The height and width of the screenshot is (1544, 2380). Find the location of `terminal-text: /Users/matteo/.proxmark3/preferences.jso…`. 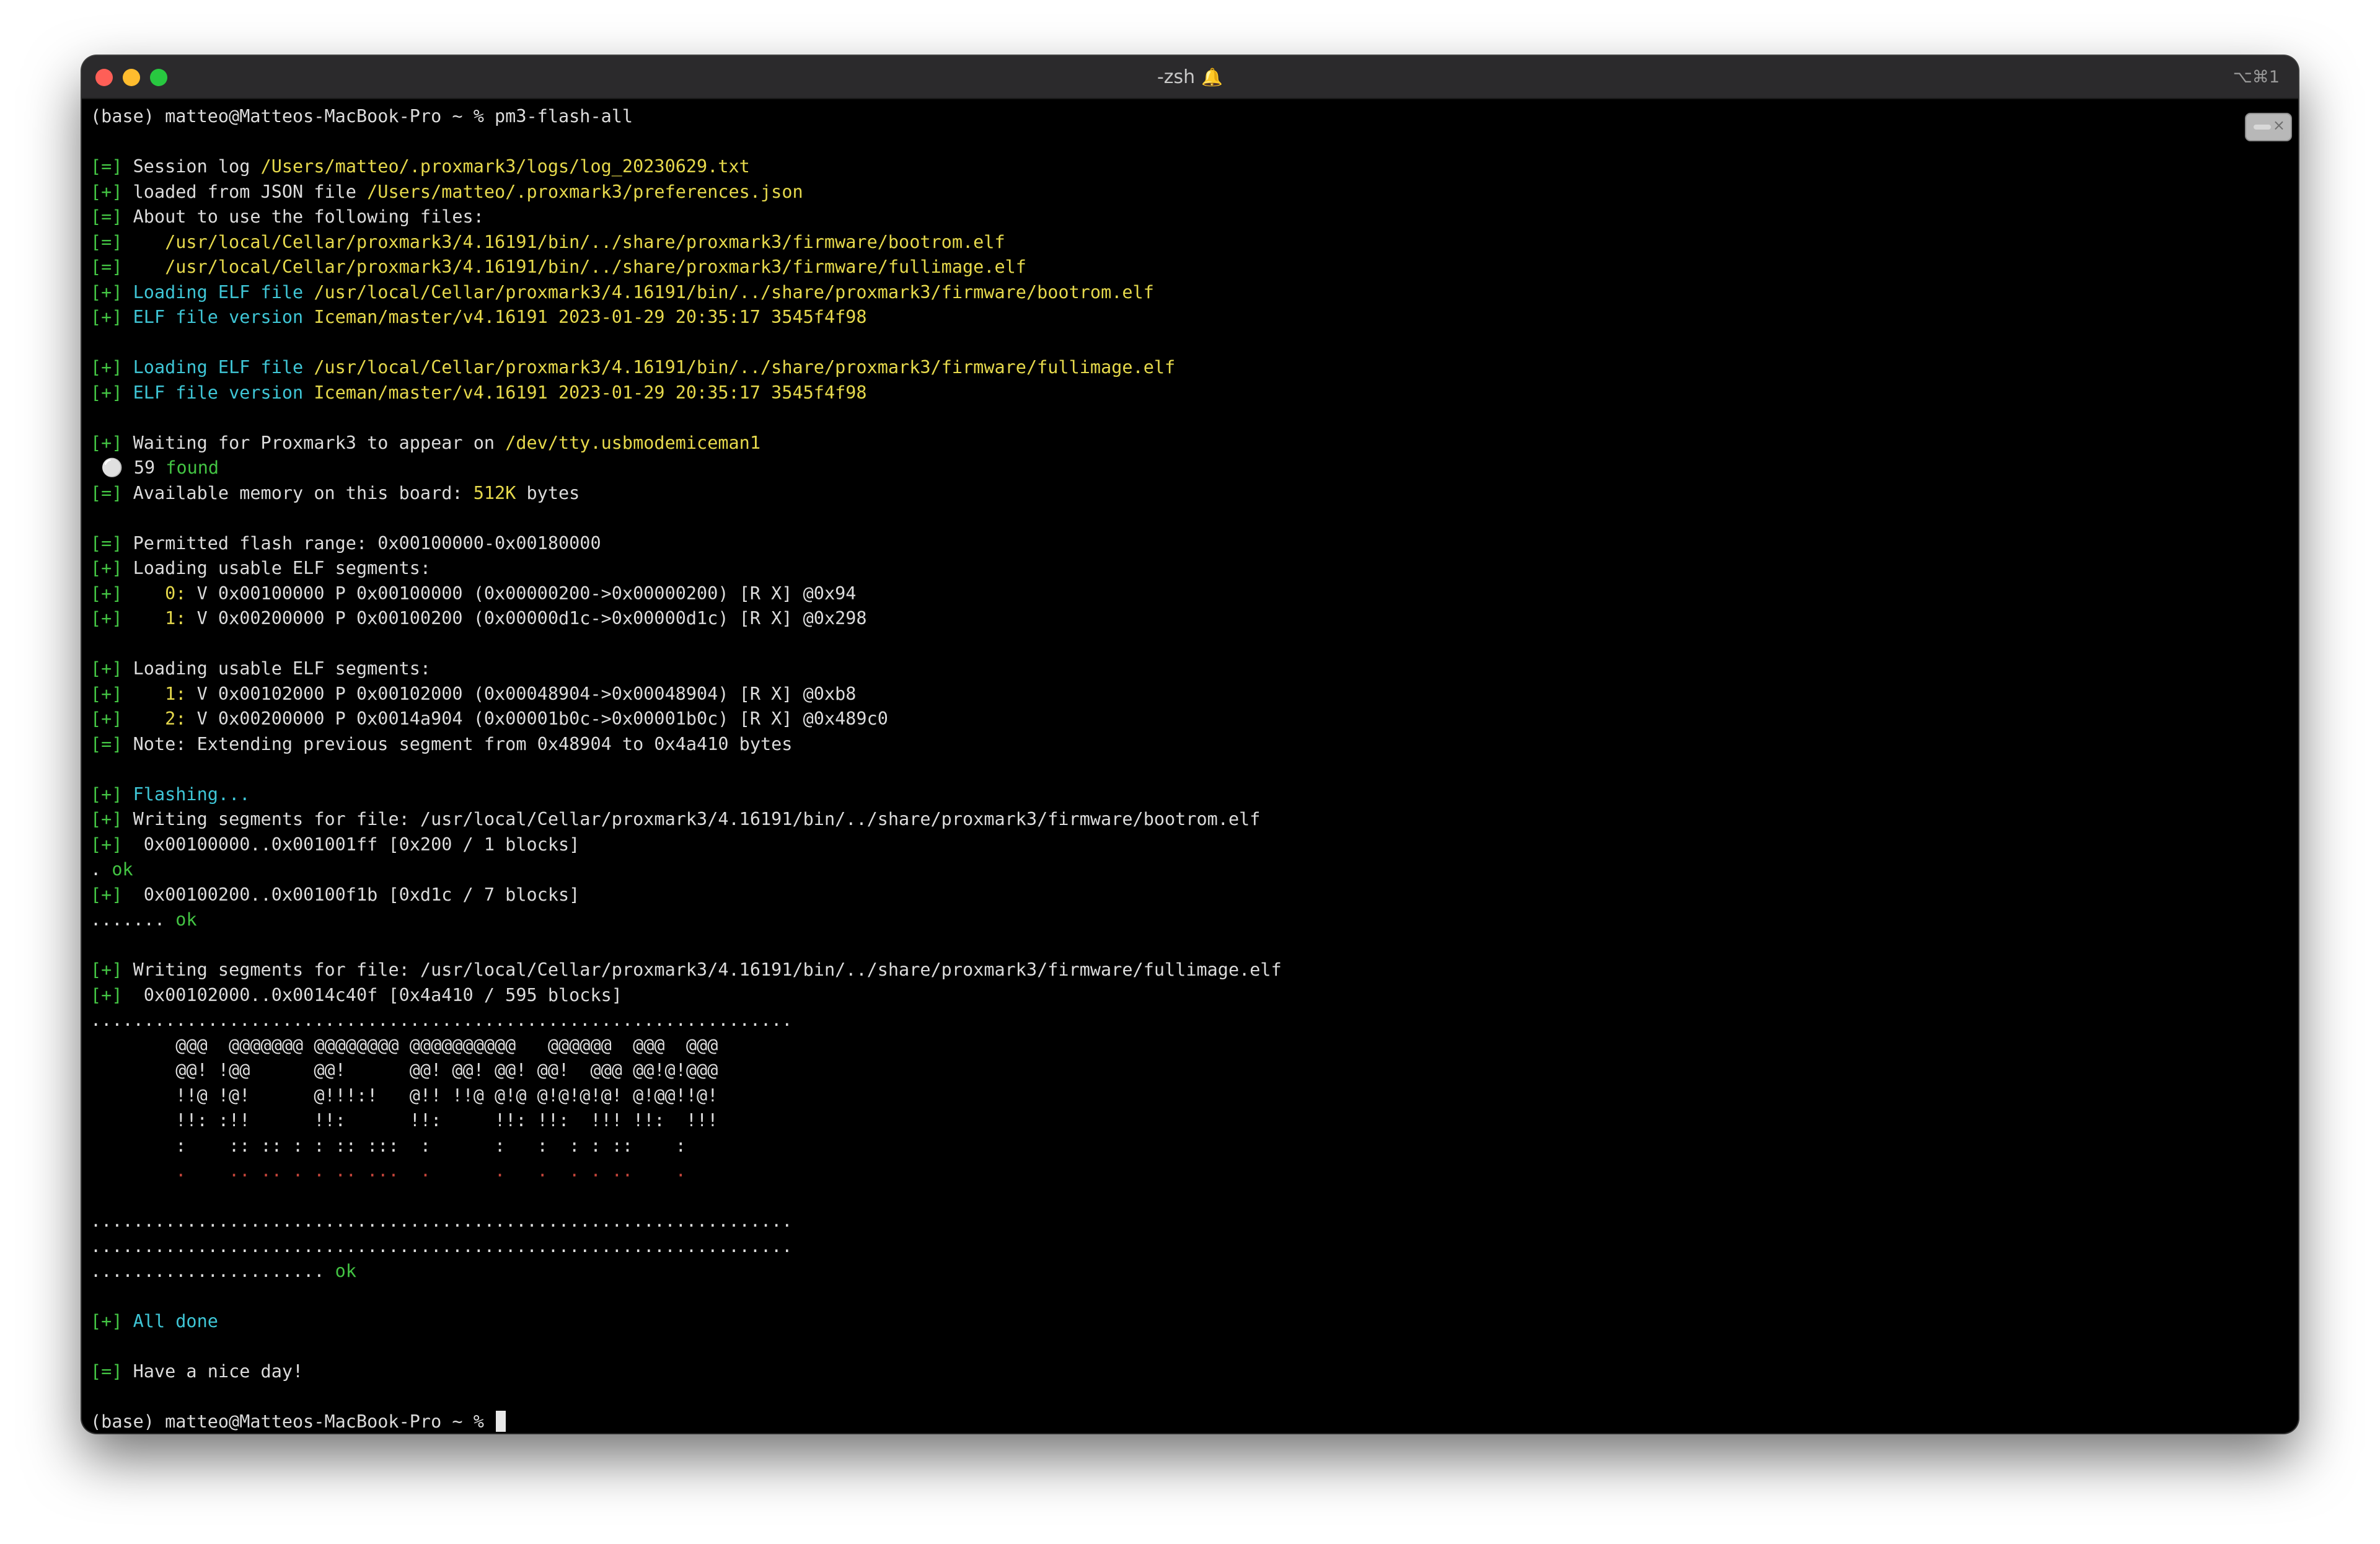

terminal-text: /Users/matteo/.proxmark3/preferences.jso… is located at coordinates (585, 191).